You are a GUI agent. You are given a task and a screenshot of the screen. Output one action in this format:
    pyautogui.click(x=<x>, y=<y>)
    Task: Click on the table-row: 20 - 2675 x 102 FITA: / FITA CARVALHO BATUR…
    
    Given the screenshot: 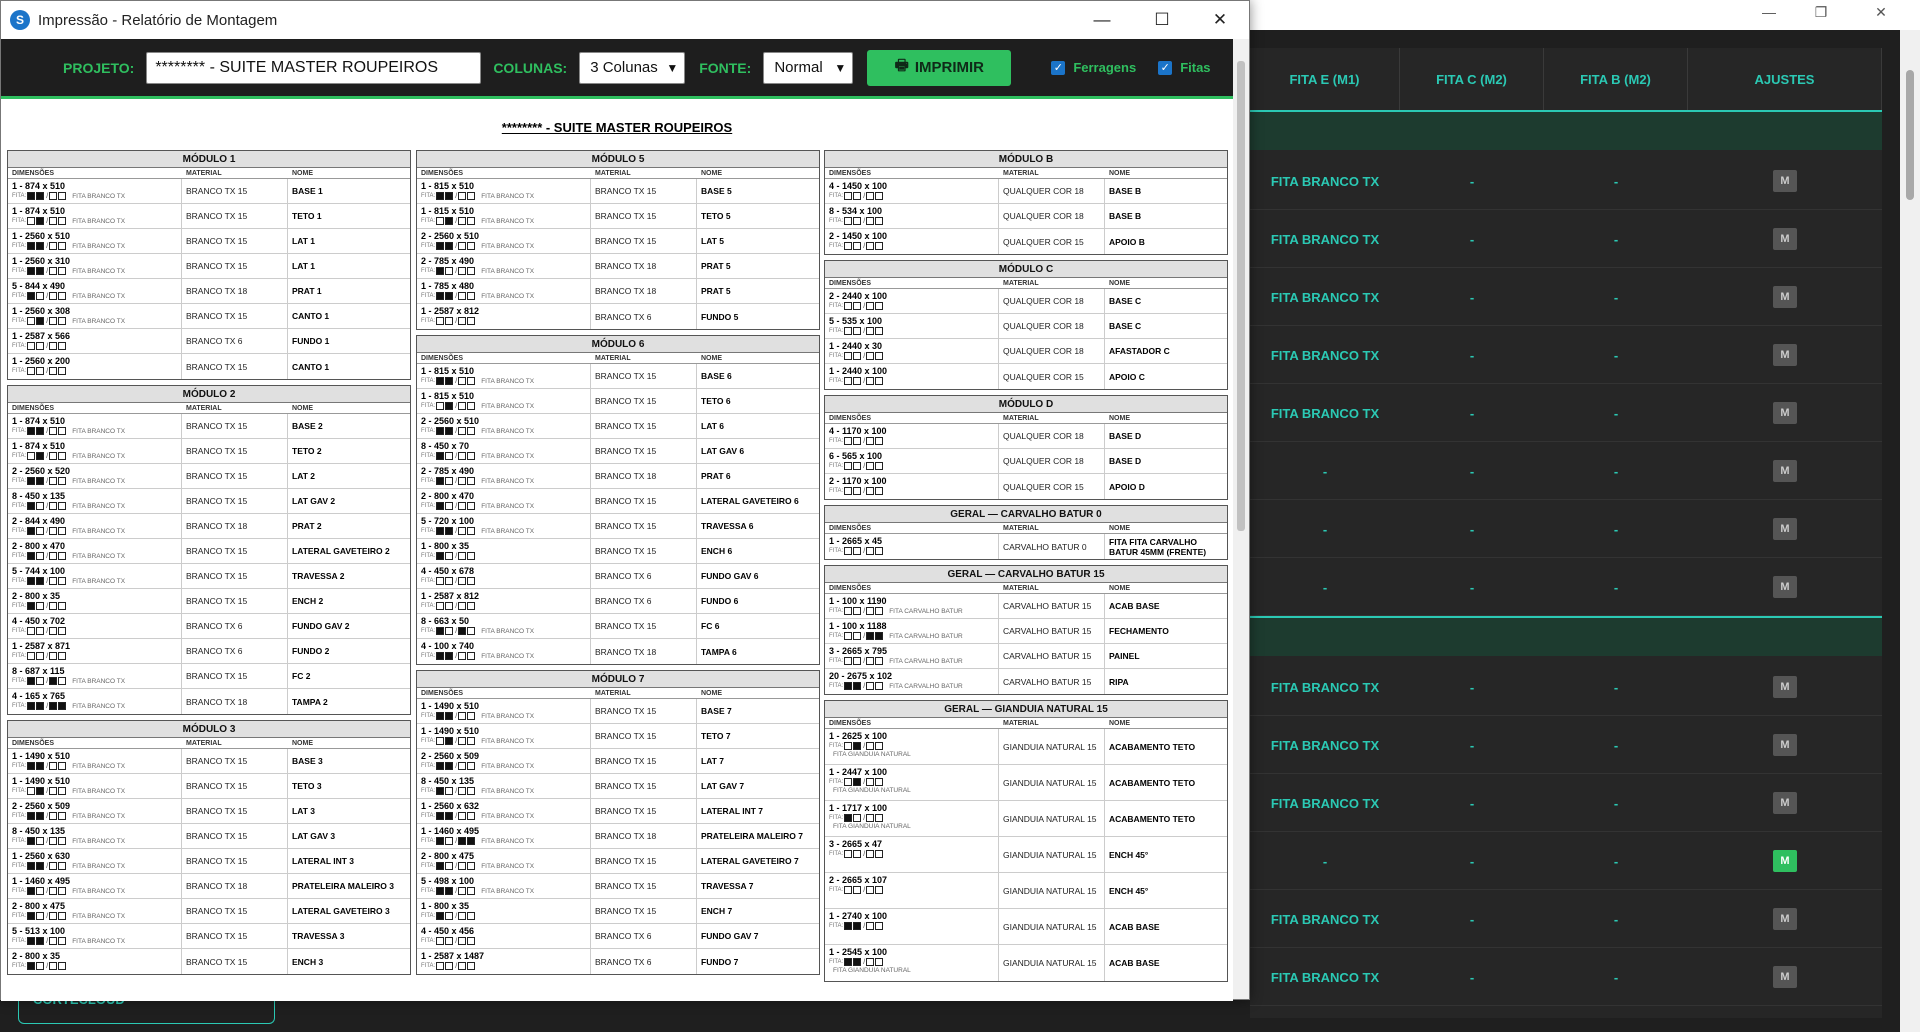 What is the action you would take?
    pyautogui.click(x=1026, y=681)
    